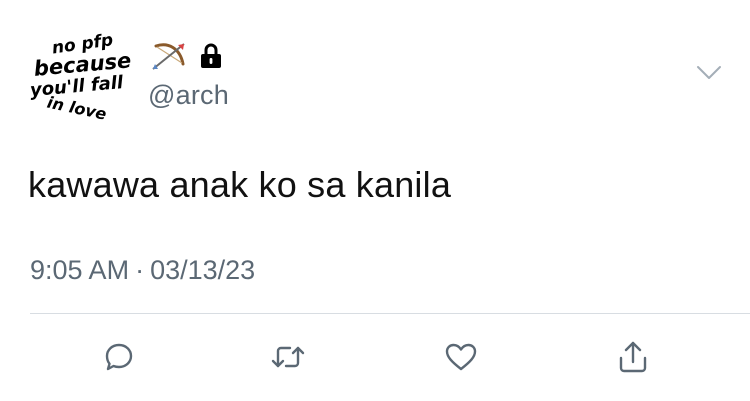 The height and width of the screenshot is (401, 750). I want to click on tweet-time: 9:05 AM, so click(80, 270).